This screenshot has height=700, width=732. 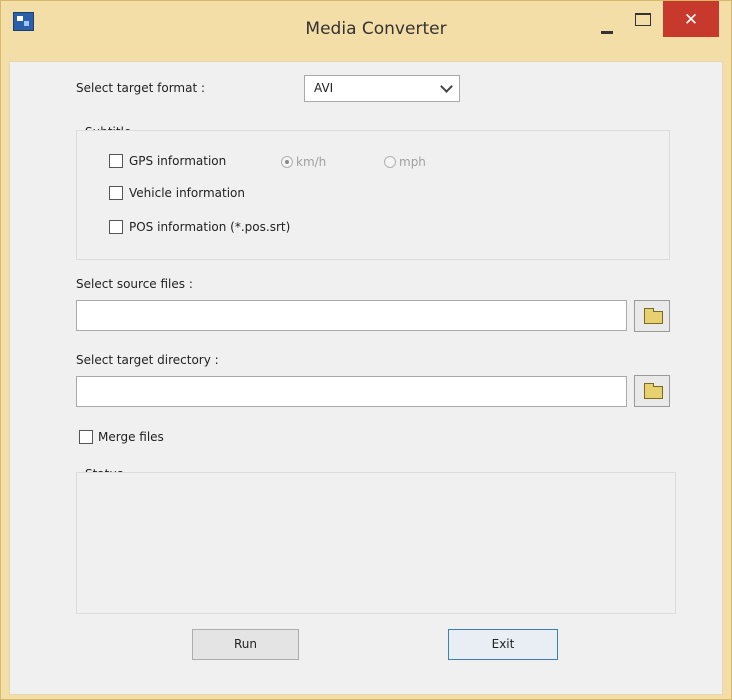 I want to click on source-files-label: Select source files :, so click(x=134, y=284).